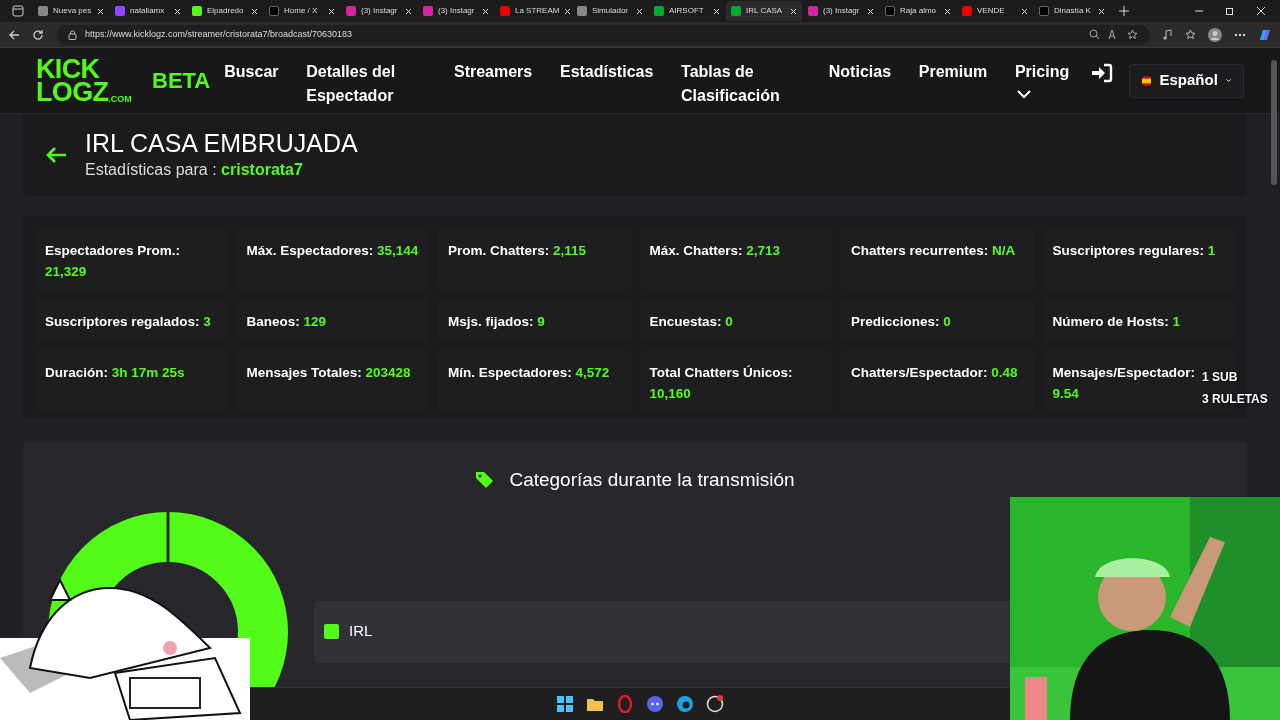 The image size is (1280, 720). Describe the element at coordinates (1124, 11) in the screenshot. I see `new-tab-icon` at that location.